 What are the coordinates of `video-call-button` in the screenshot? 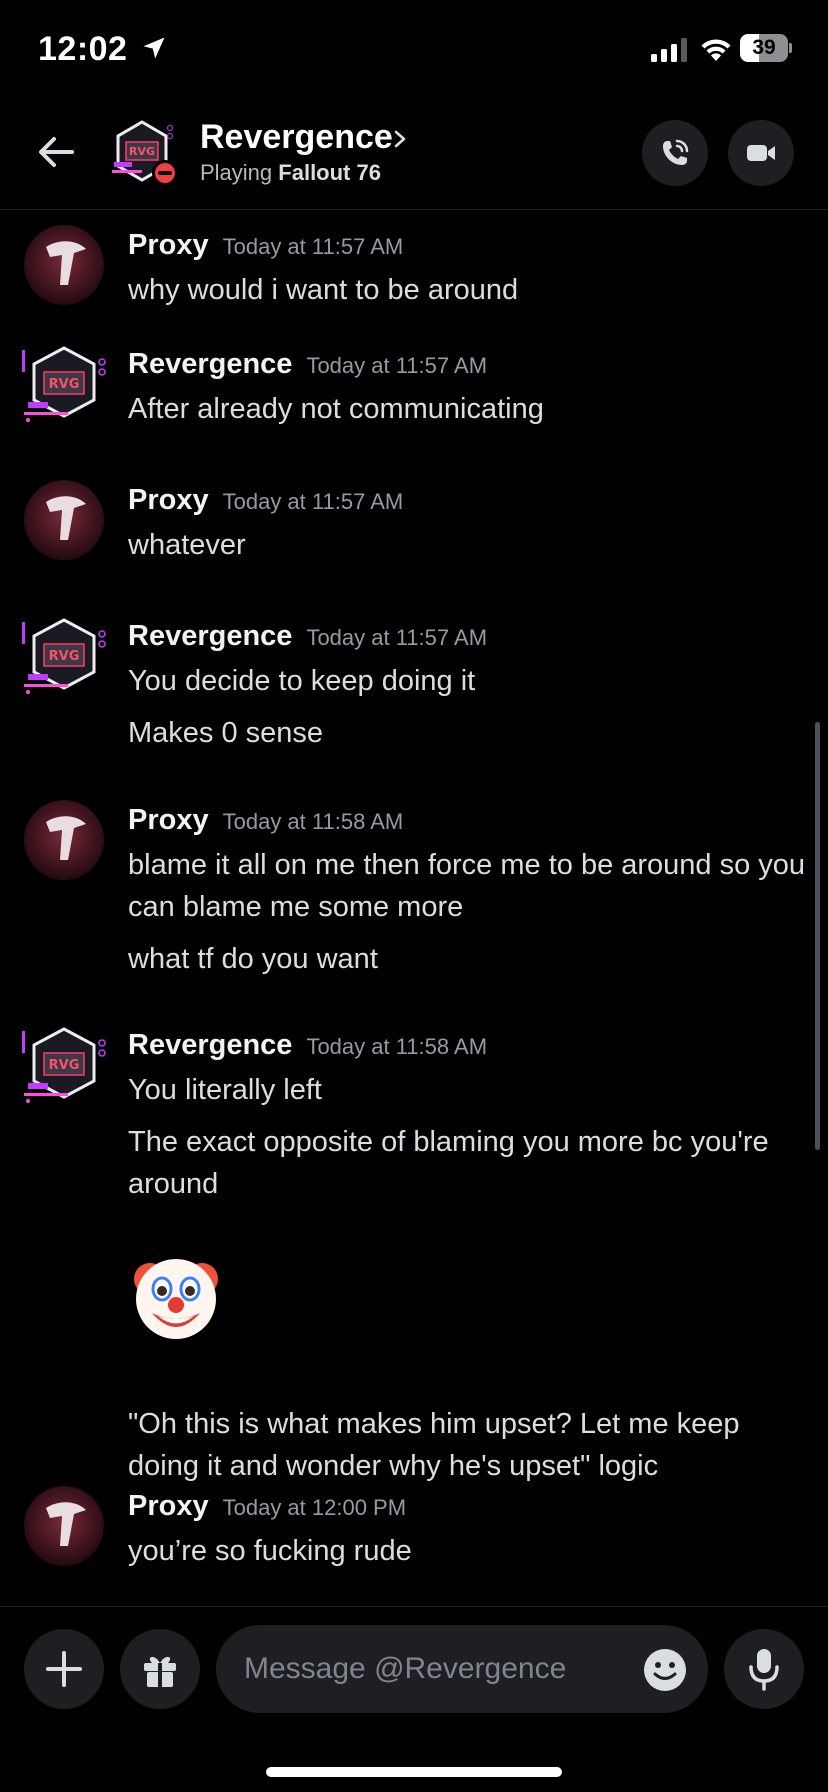 It's located at (761, 153).